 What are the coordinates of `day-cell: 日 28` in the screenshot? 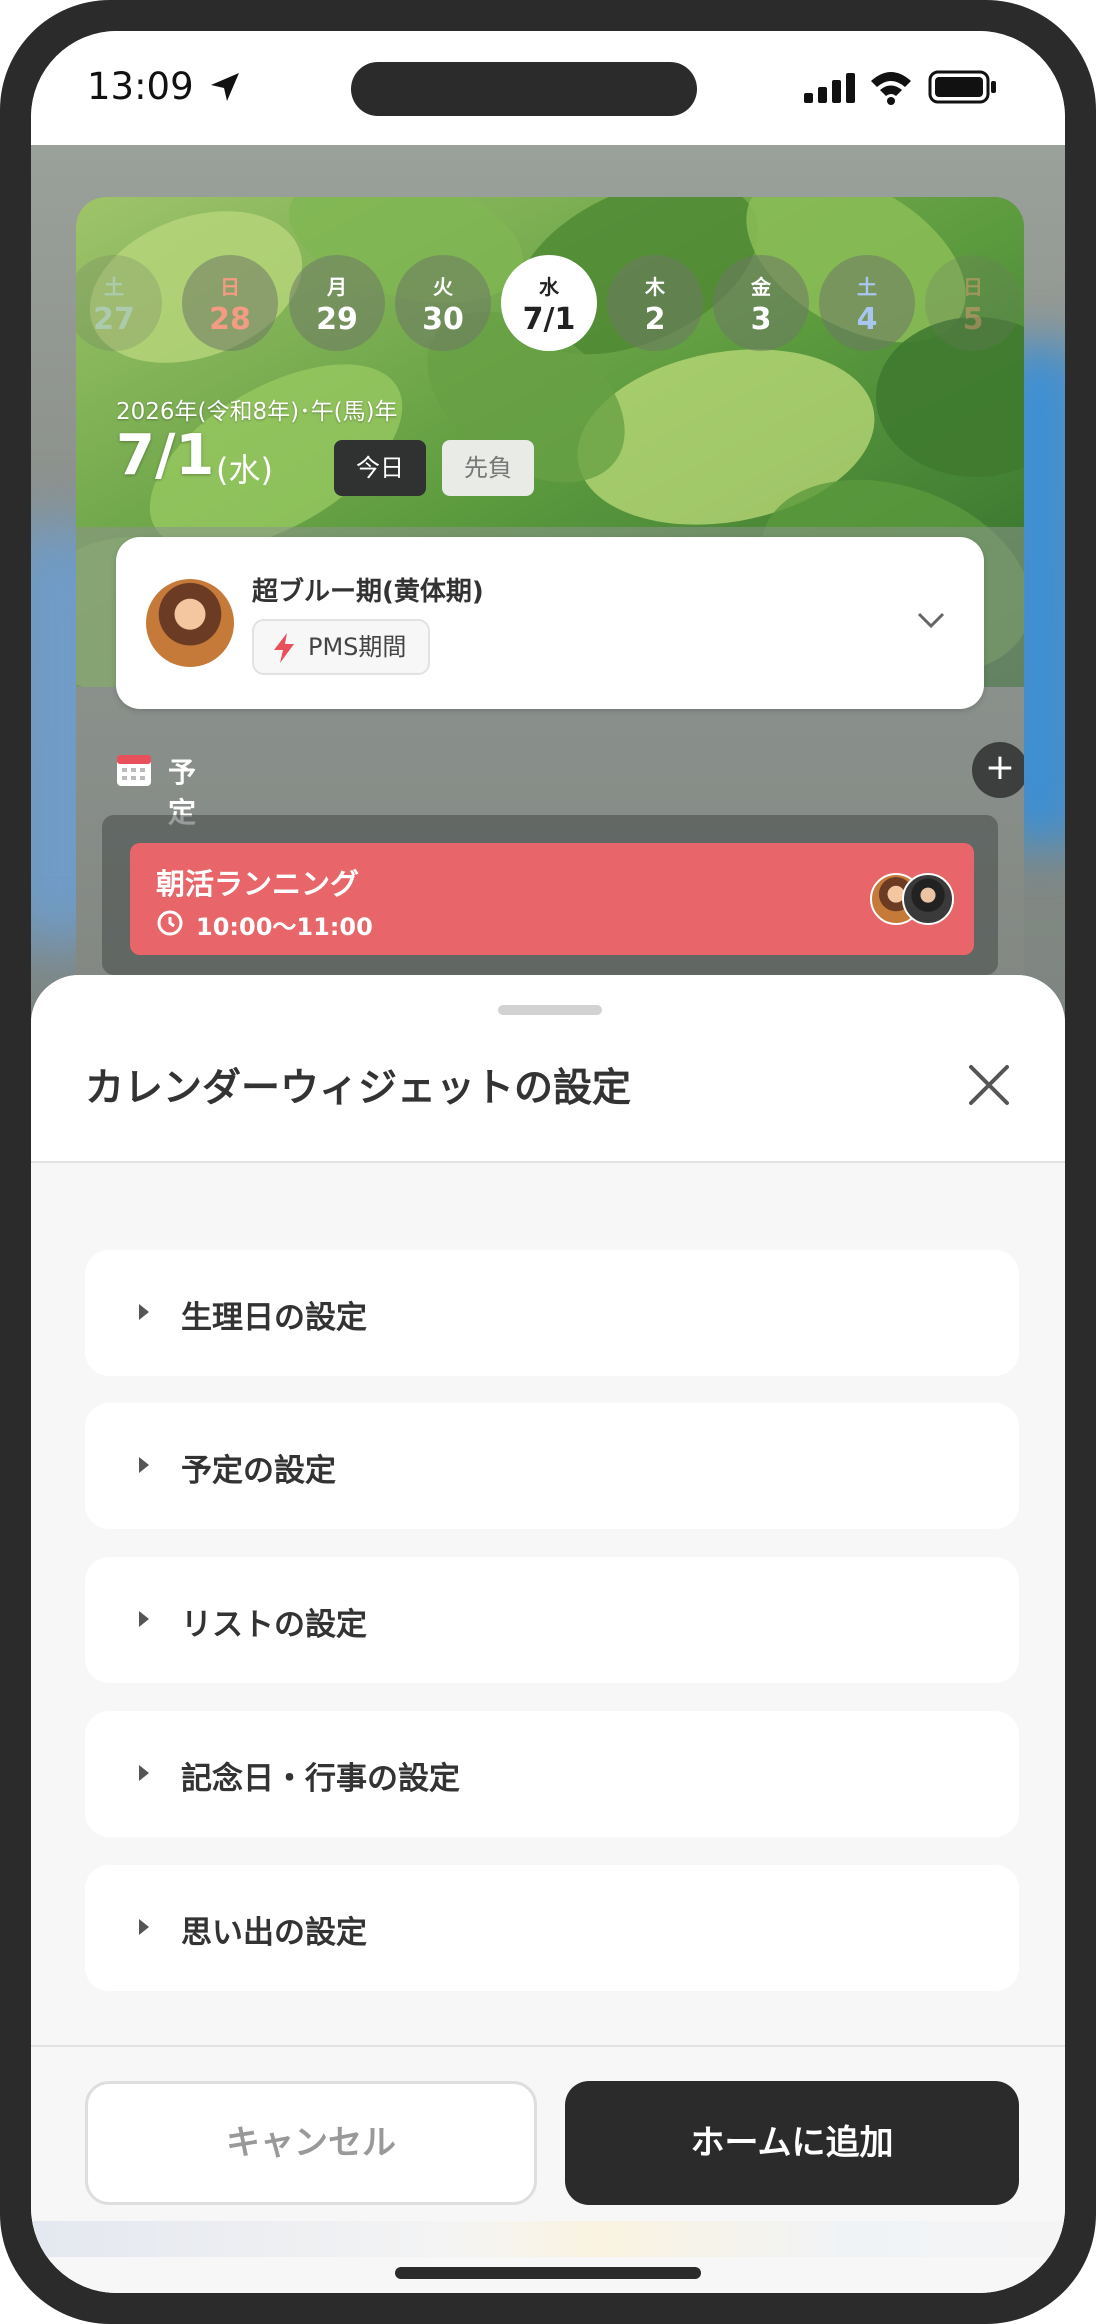 It's located at (230, 303).